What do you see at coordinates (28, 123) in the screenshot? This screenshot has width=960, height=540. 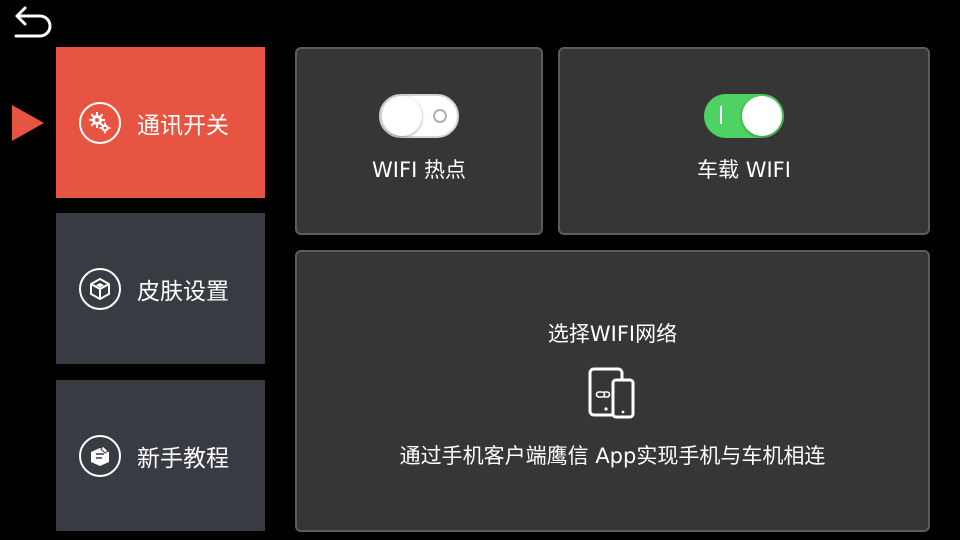 I see `active-indicator-arrow` at bounding box center [28, 123].